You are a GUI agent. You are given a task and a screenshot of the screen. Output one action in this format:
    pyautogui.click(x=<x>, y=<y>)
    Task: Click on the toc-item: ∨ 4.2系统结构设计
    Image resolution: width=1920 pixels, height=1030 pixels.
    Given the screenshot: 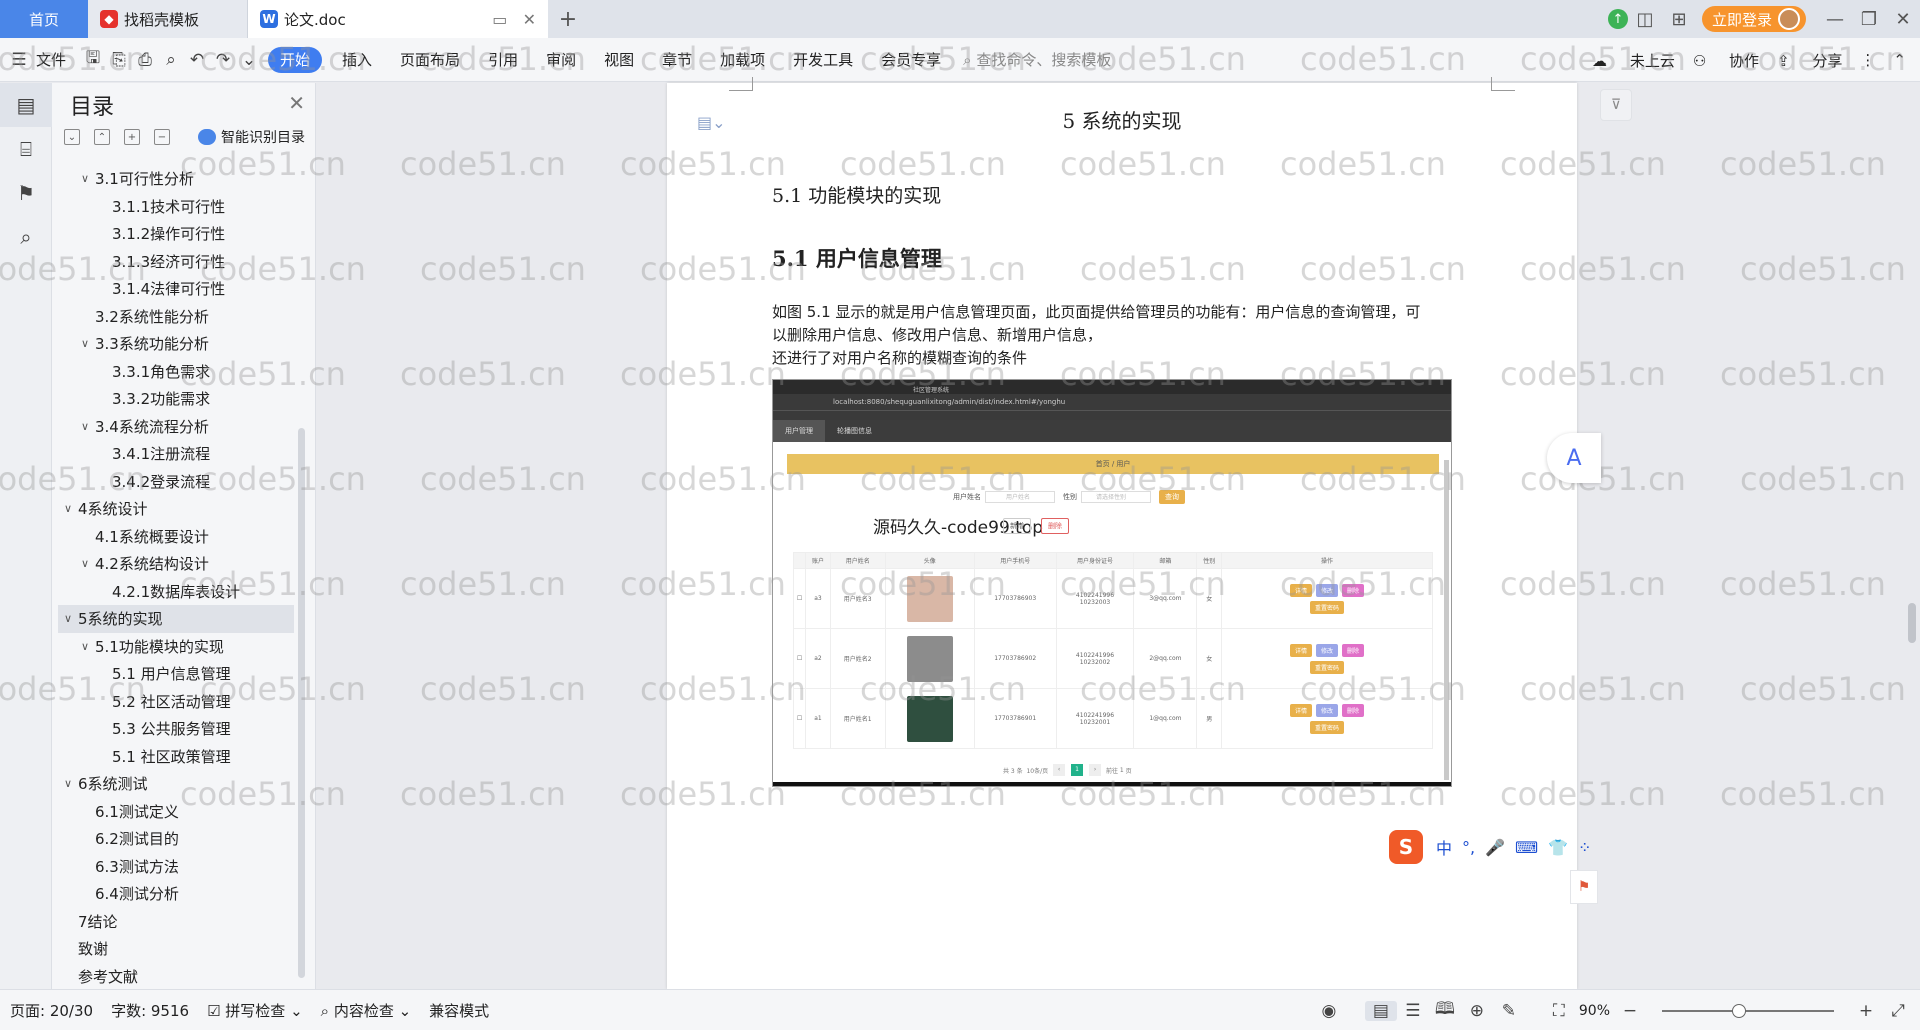 What is the action you would take?
    pyautogui.click(x=176, y=564)
    